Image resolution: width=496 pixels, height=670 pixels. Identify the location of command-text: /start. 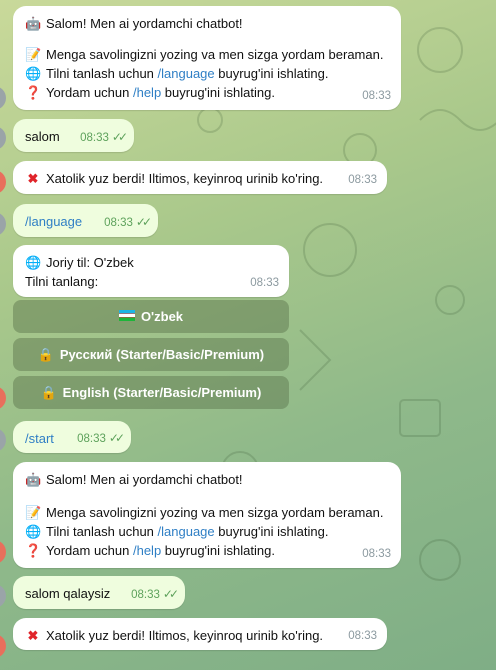
(39, 438).